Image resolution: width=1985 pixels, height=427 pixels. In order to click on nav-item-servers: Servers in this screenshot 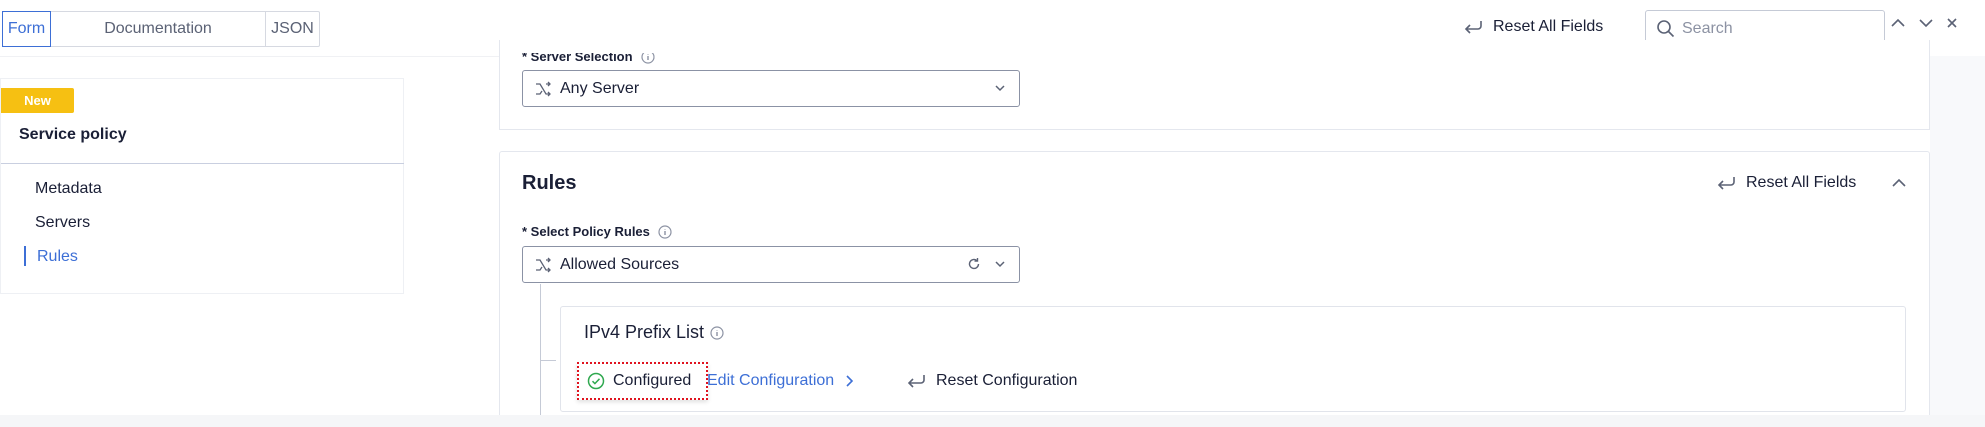, I will do `click(62, 223)`.